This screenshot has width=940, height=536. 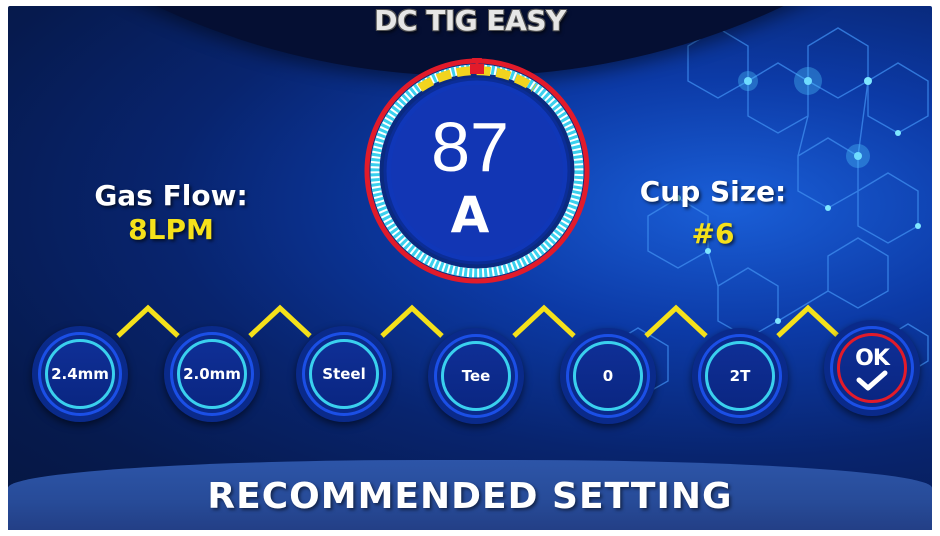 What do you see at coordinates (171, 195) in the screenshot?
I see `gas-flow-label: Gas Flow:` at bounding box center [171, 195].